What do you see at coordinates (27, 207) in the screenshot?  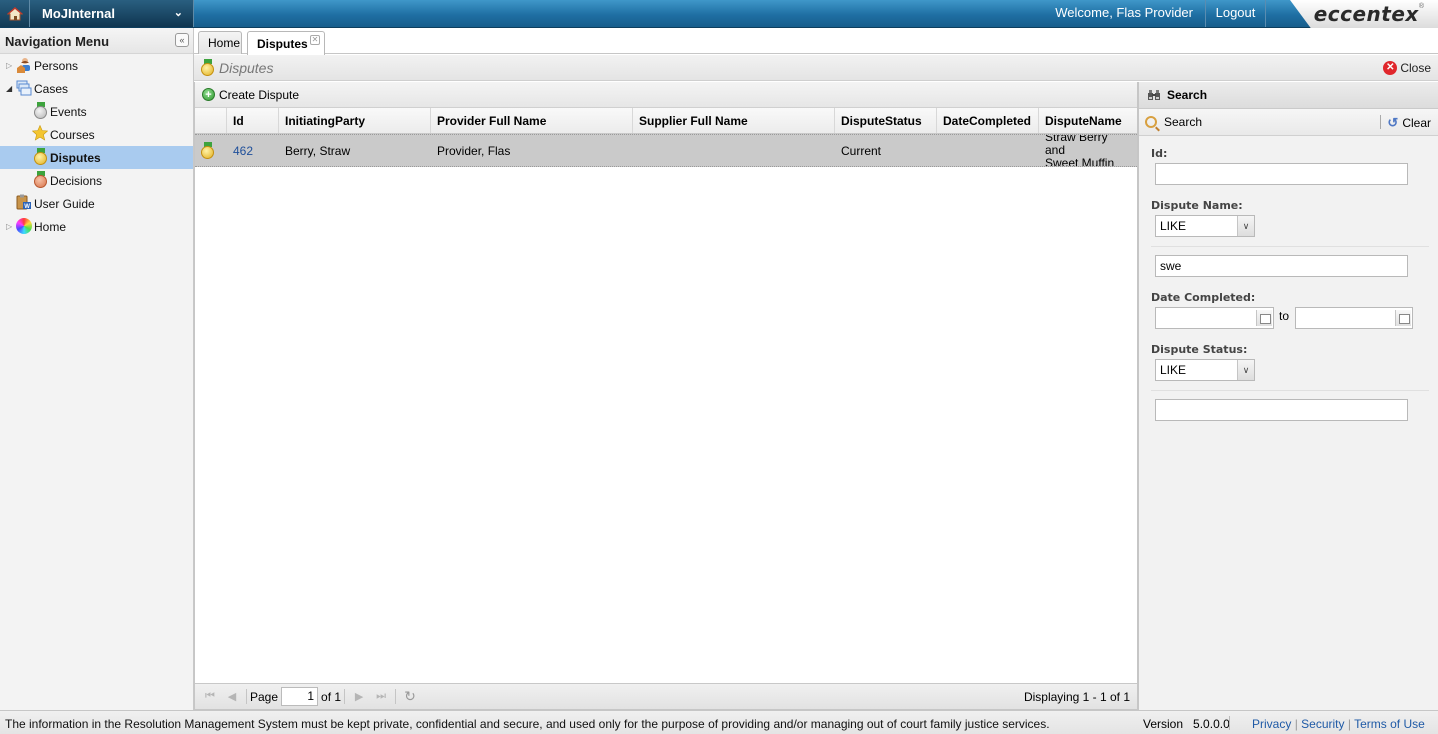 I see `svg-text: W` at bounding box center [27, 207].